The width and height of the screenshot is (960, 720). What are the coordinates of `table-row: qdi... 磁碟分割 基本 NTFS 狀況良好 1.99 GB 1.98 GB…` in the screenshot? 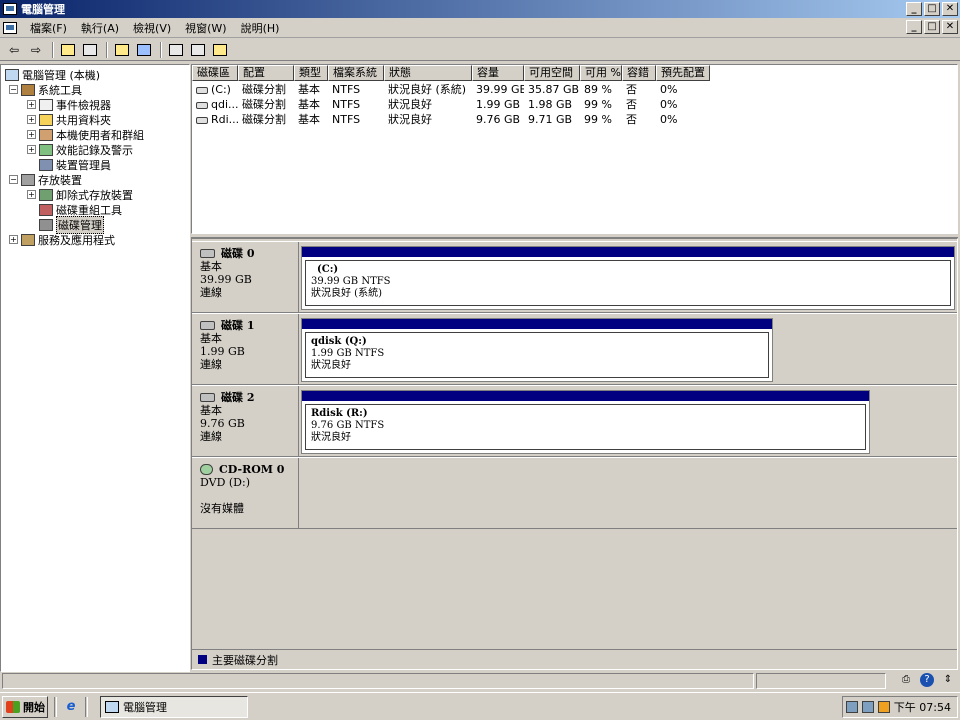 It's located at (451, 104).